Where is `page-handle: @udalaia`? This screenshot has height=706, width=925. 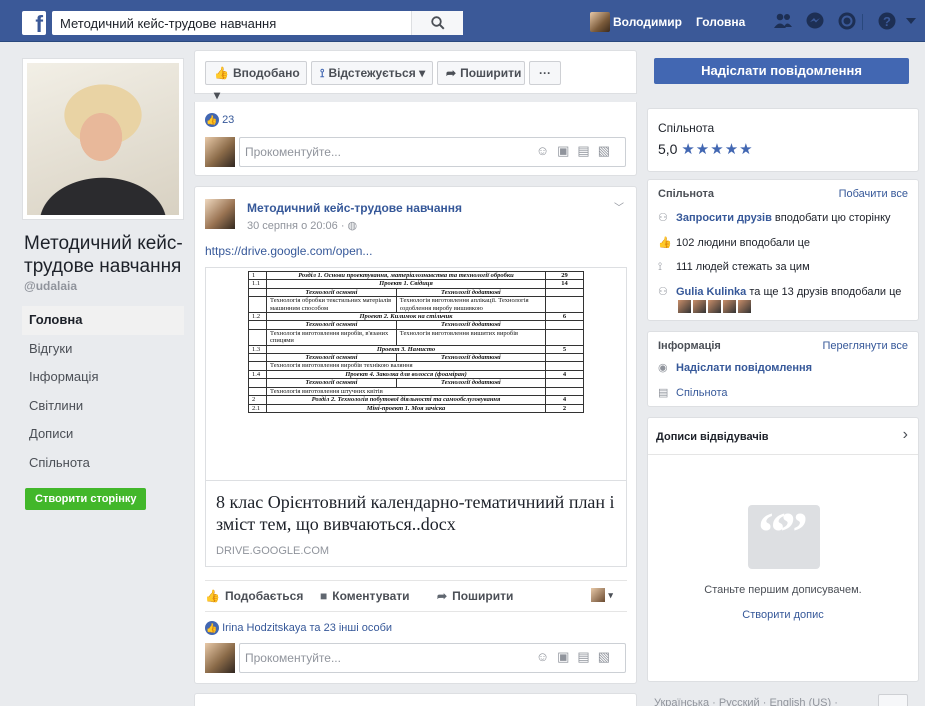
page-handle: @udalaia is located at coordinates (50, 286).